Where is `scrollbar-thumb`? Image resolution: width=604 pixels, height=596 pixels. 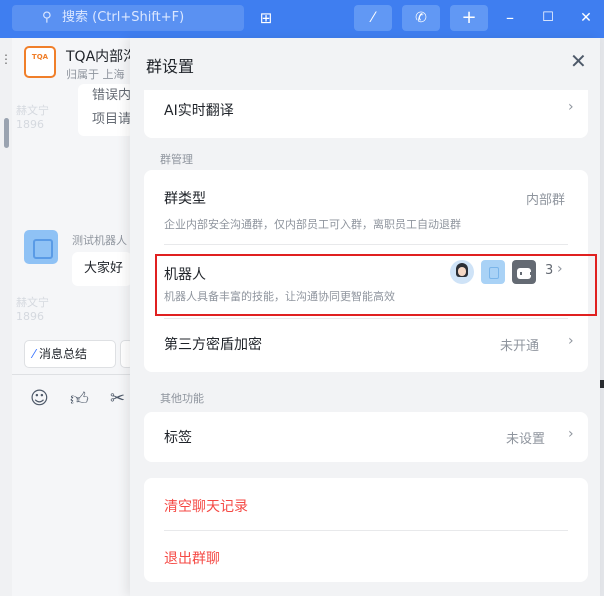 scrollbar-thumb is located at coordinates (6, 133).